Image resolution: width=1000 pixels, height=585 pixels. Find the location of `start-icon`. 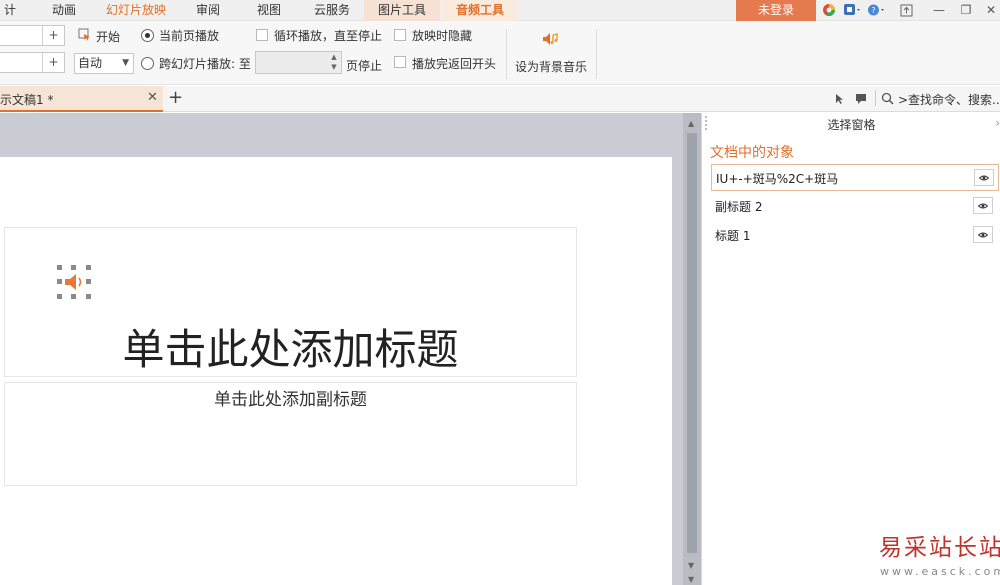

start-icon is located at coordinates (84, 36).